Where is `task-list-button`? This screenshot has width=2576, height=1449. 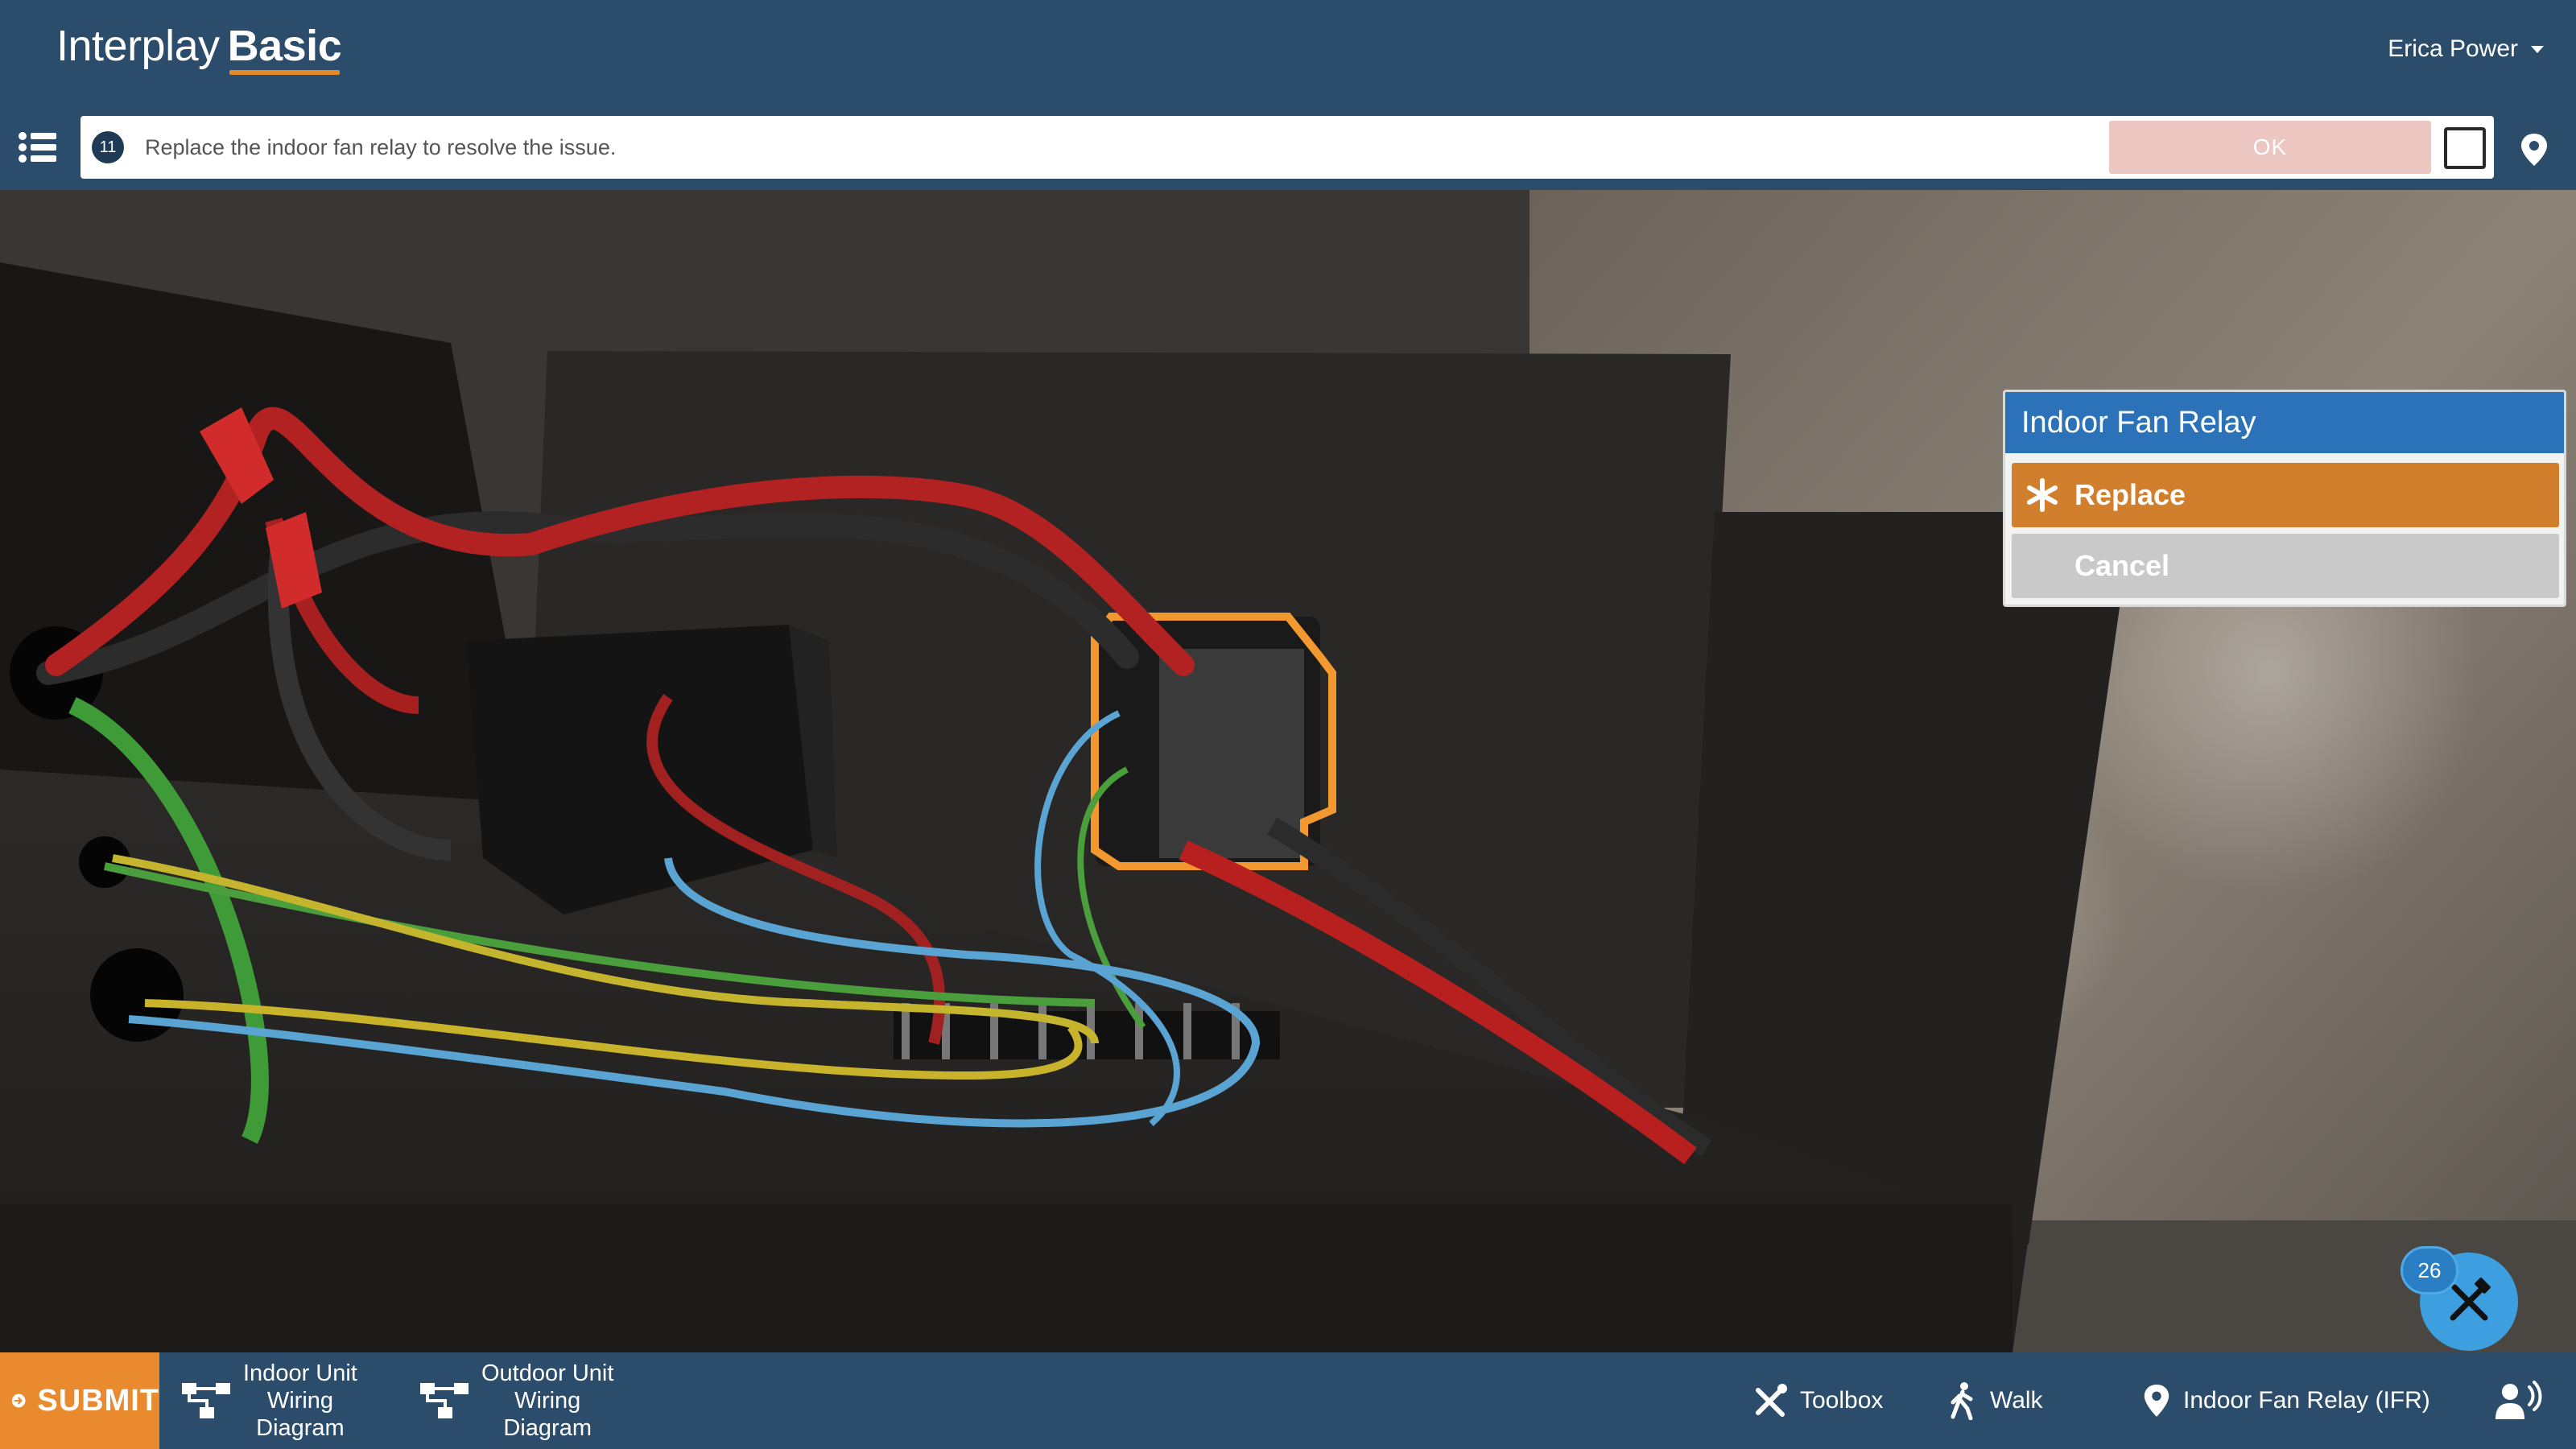 task-list-button is located at coordinates (38, 147).